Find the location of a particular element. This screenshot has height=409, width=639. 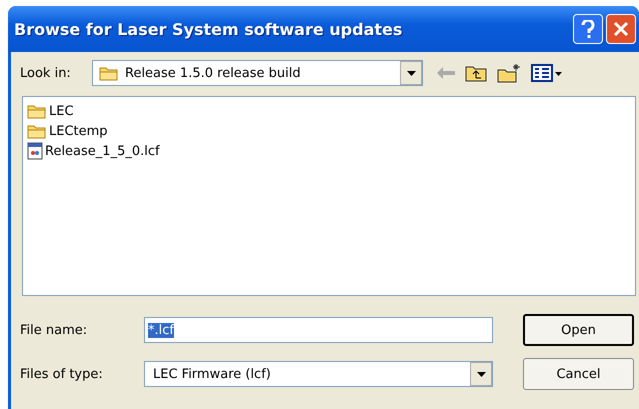

view-menu-icon is located at coordinates (547, 73).